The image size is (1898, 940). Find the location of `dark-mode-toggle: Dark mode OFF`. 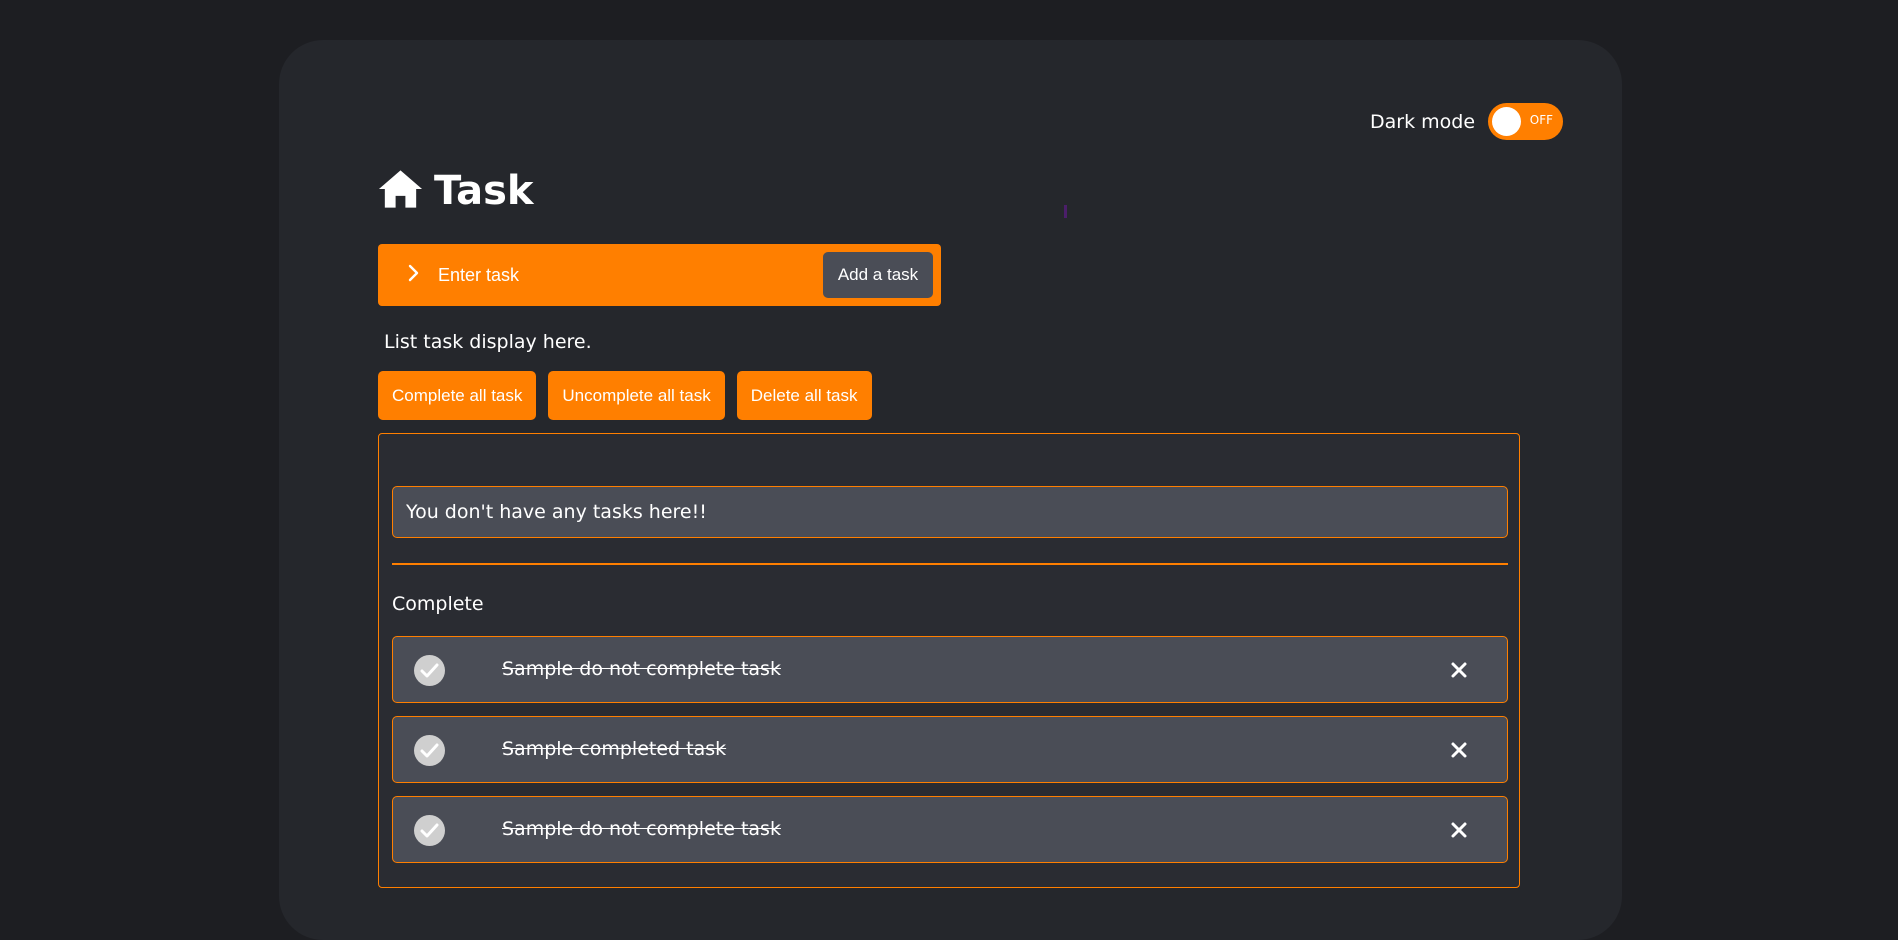

dark-mode-toggle: Dark mode OFF is located at coordinates (1467, 121).